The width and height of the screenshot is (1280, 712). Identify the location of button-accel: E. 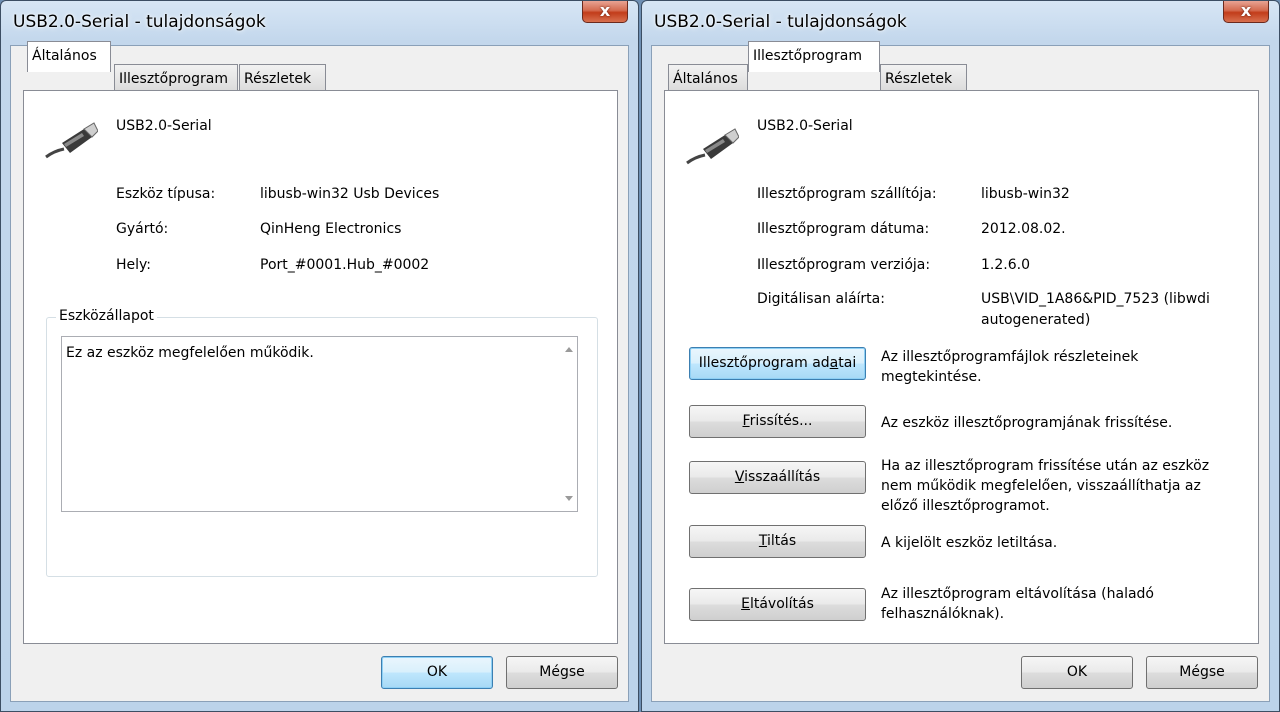
(745, 604).